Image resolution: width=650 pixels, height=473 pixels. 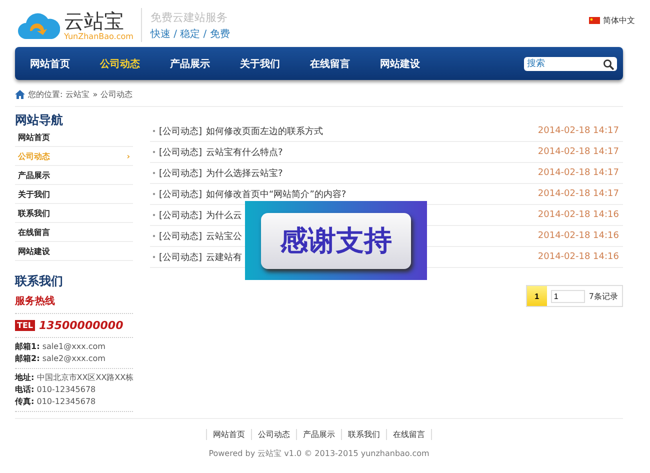 I want to click on footer-link: 产品展示, so click(x=318, y=434).